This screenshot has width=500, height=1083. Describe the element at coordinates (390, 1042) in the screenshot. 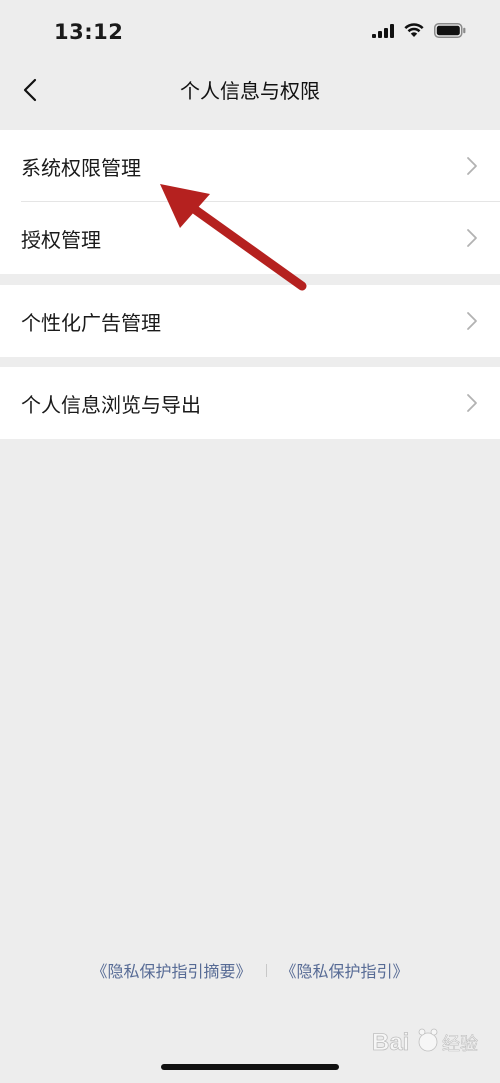

I see `svg-text: Bai` at that location.